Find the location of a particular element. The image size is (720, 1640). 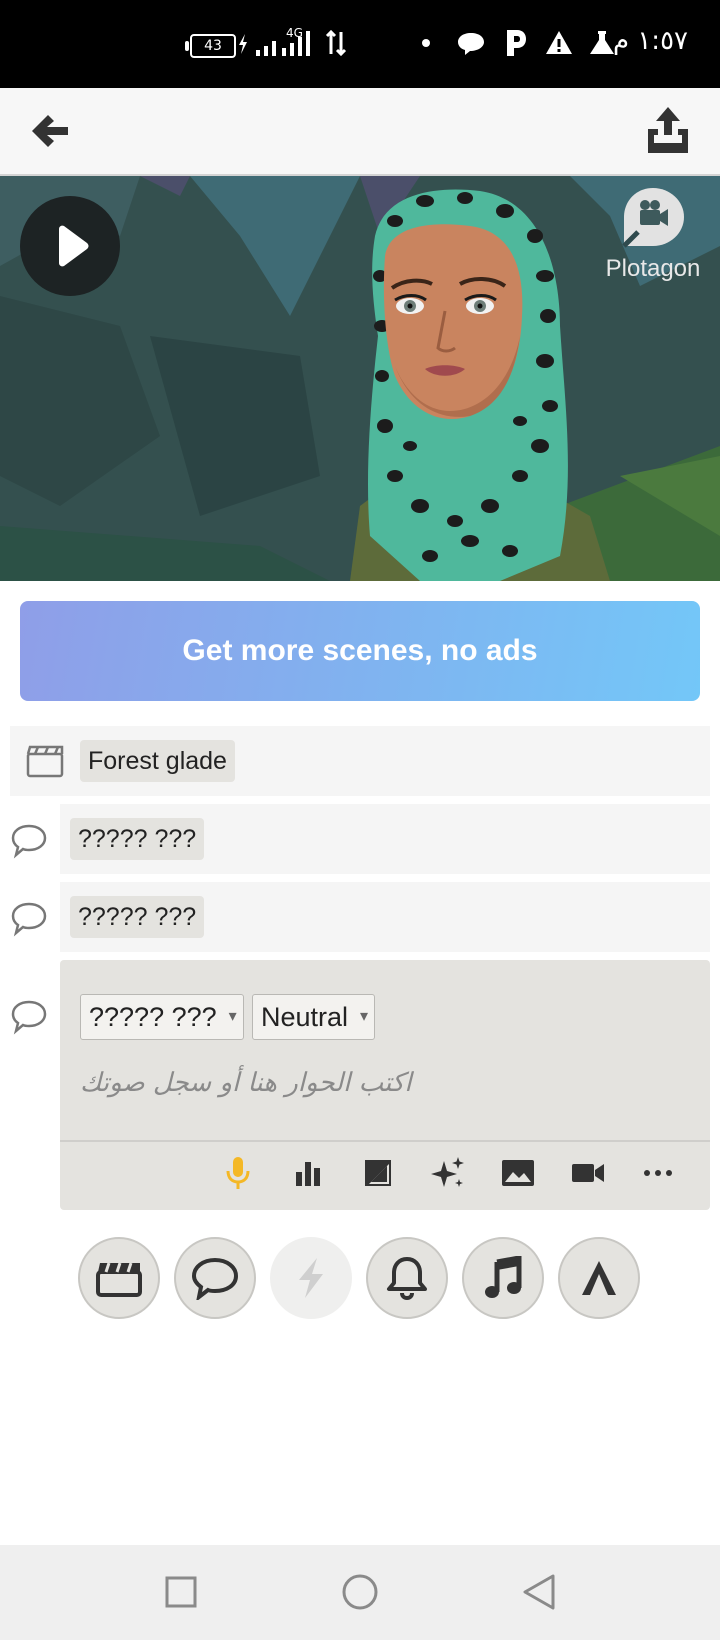

promo-label: Get more scenes, no ads is located at coordinates (360, 650).